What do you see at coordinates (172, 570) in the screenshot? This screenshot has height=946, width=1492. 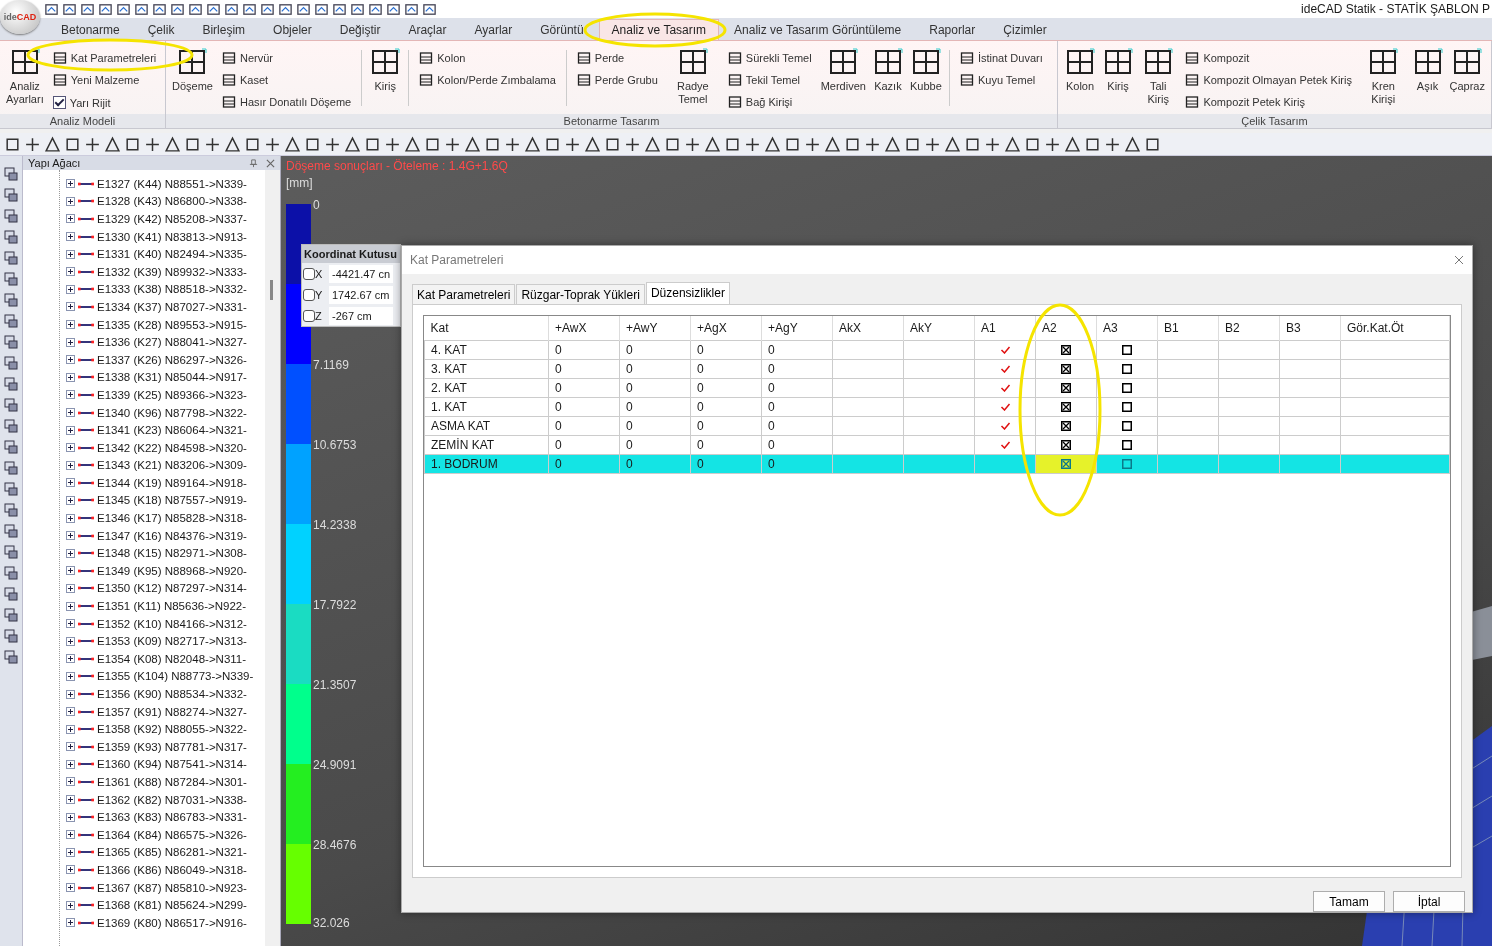 I see `tree-item: E1349 (K95) N88968->N920-` at bounding box center [172, 570].